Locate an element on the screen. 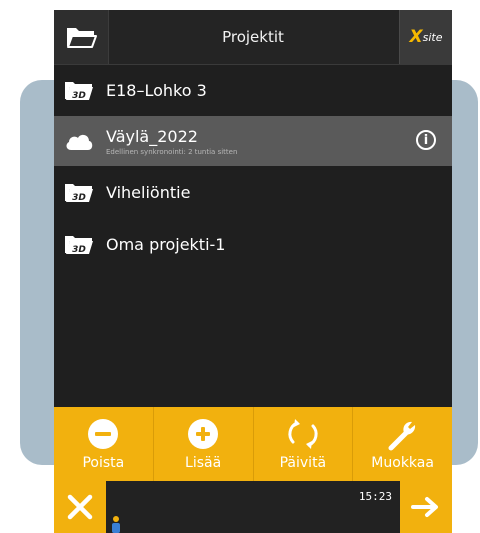 This screenshot has height=533, width=480. logo-site: site is located at coordinates (432, 37).